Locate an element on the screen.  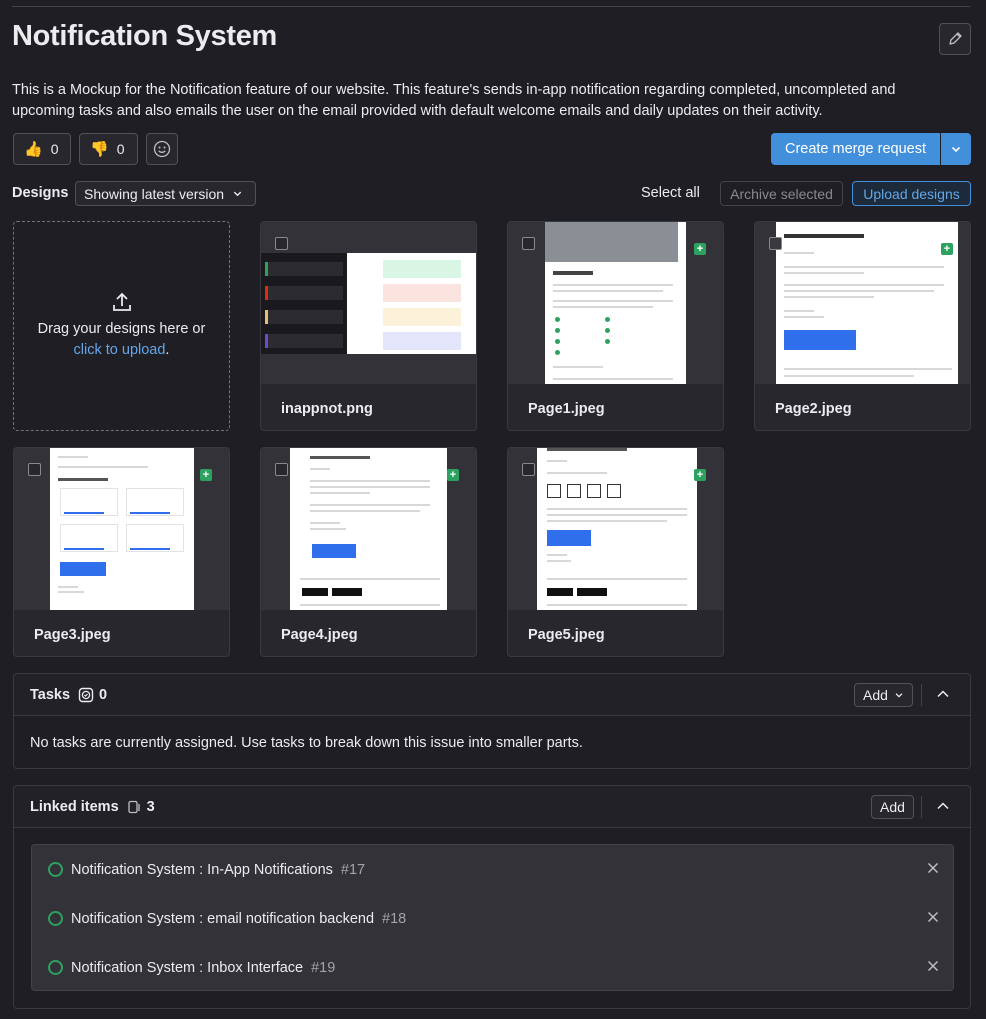
add-task-label: Add is located at coordinates (875, 695).